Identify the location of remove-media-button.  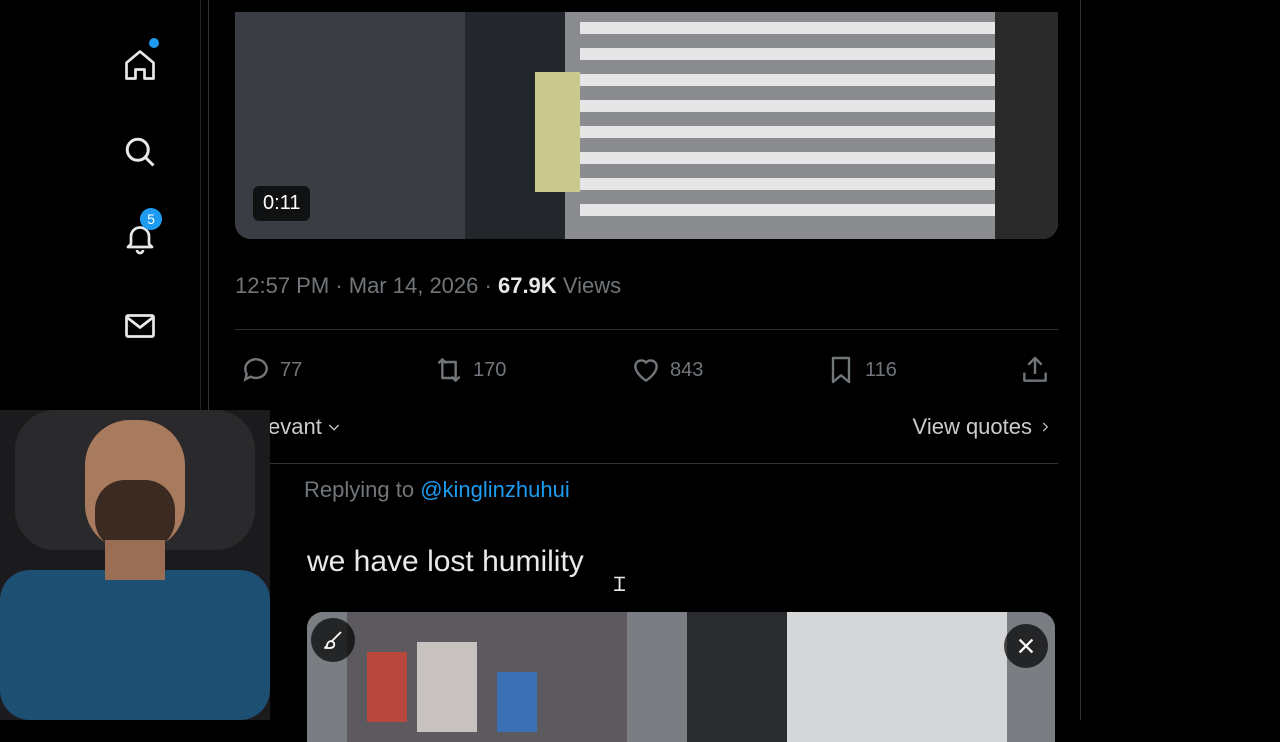
(1026, 646).